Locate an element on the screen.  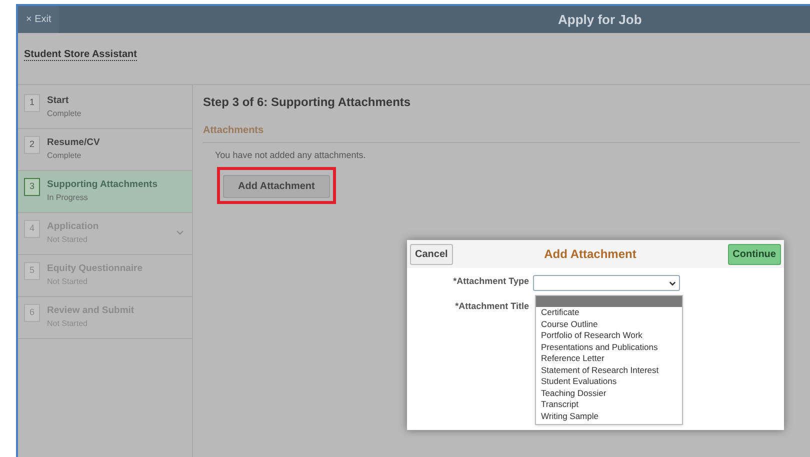
step-label: Resume/CV is located at coordinates (74, 143).